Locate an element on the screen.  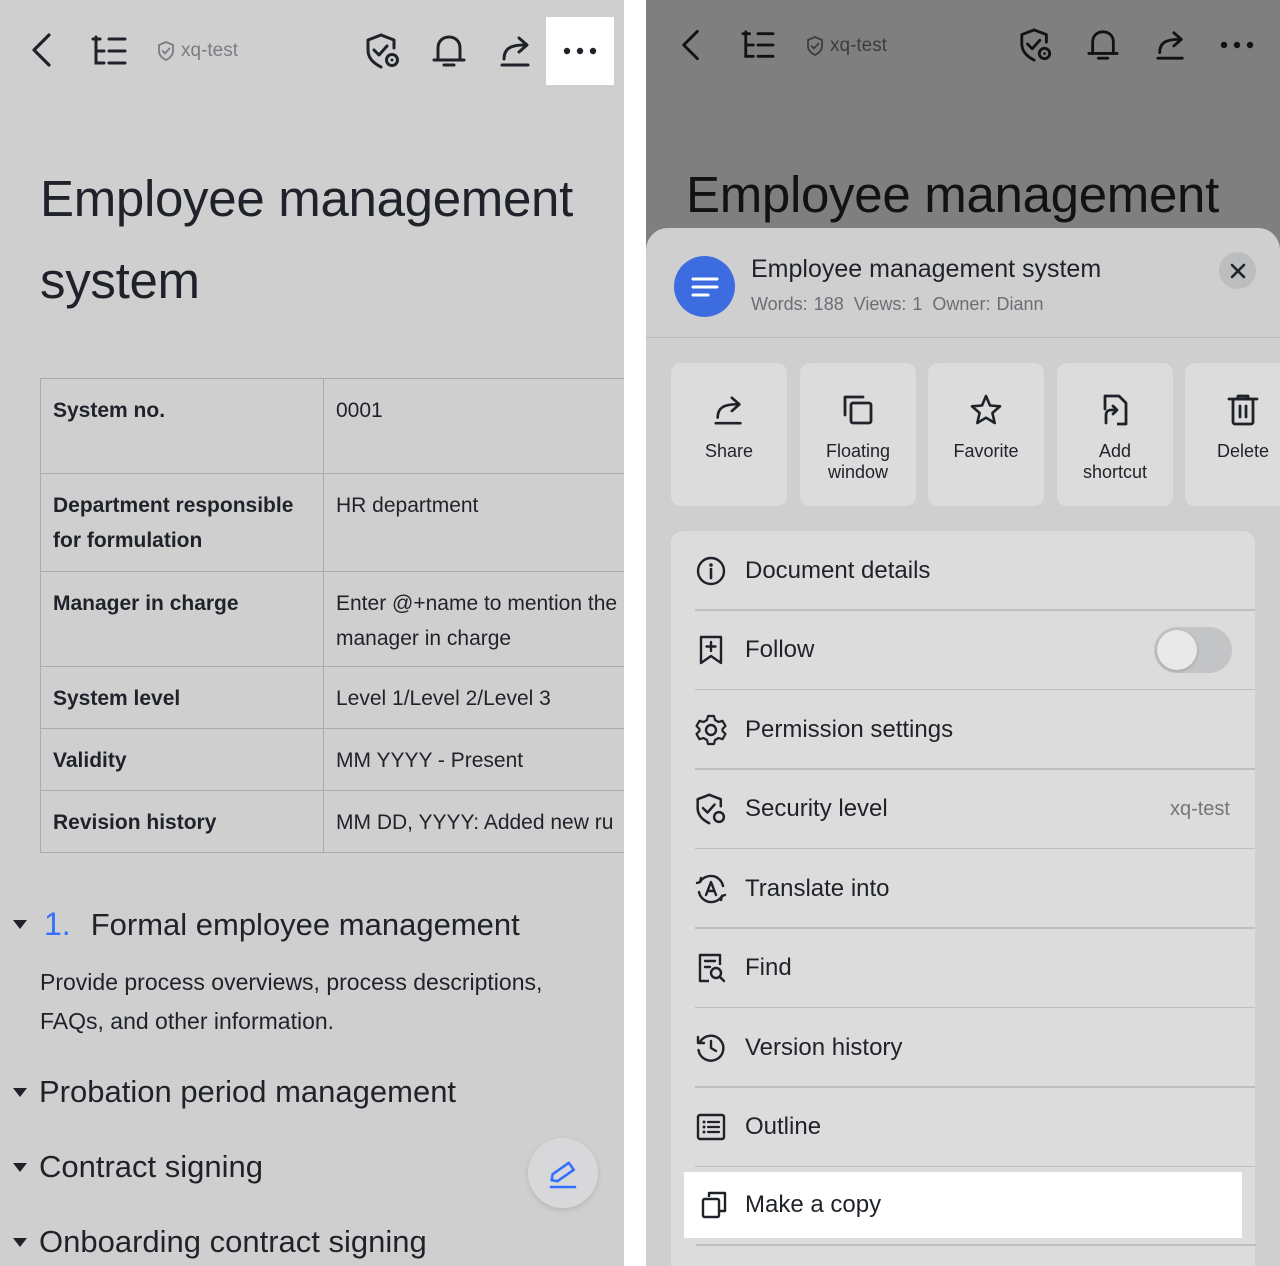
info-icon is located at coordinates (711, 571).